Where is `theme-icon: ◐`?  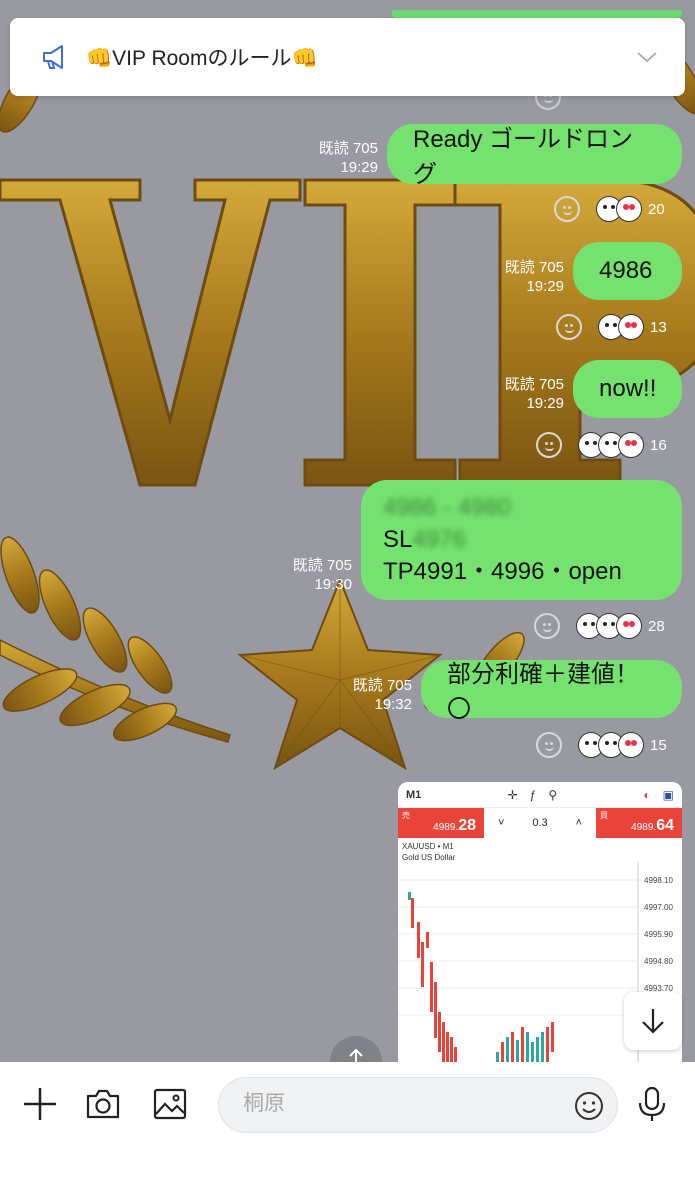 theme-icon: ◐ is located at coordinates (647, 794).